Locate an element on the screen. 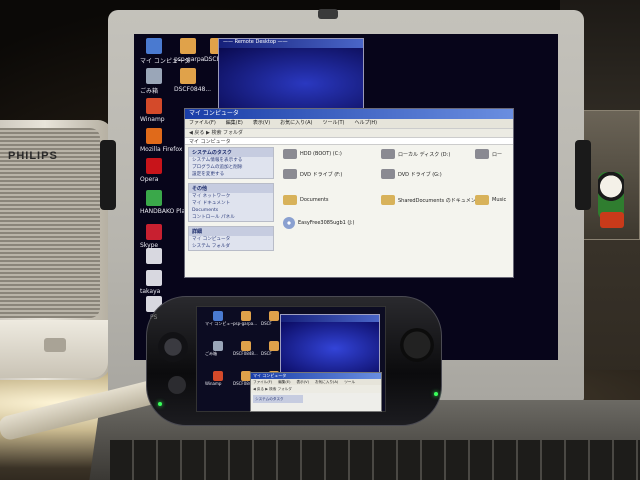 The height and width of the screenshot is (480, 640). menu-item: ツール(T) is located at coordinates (334, 123).